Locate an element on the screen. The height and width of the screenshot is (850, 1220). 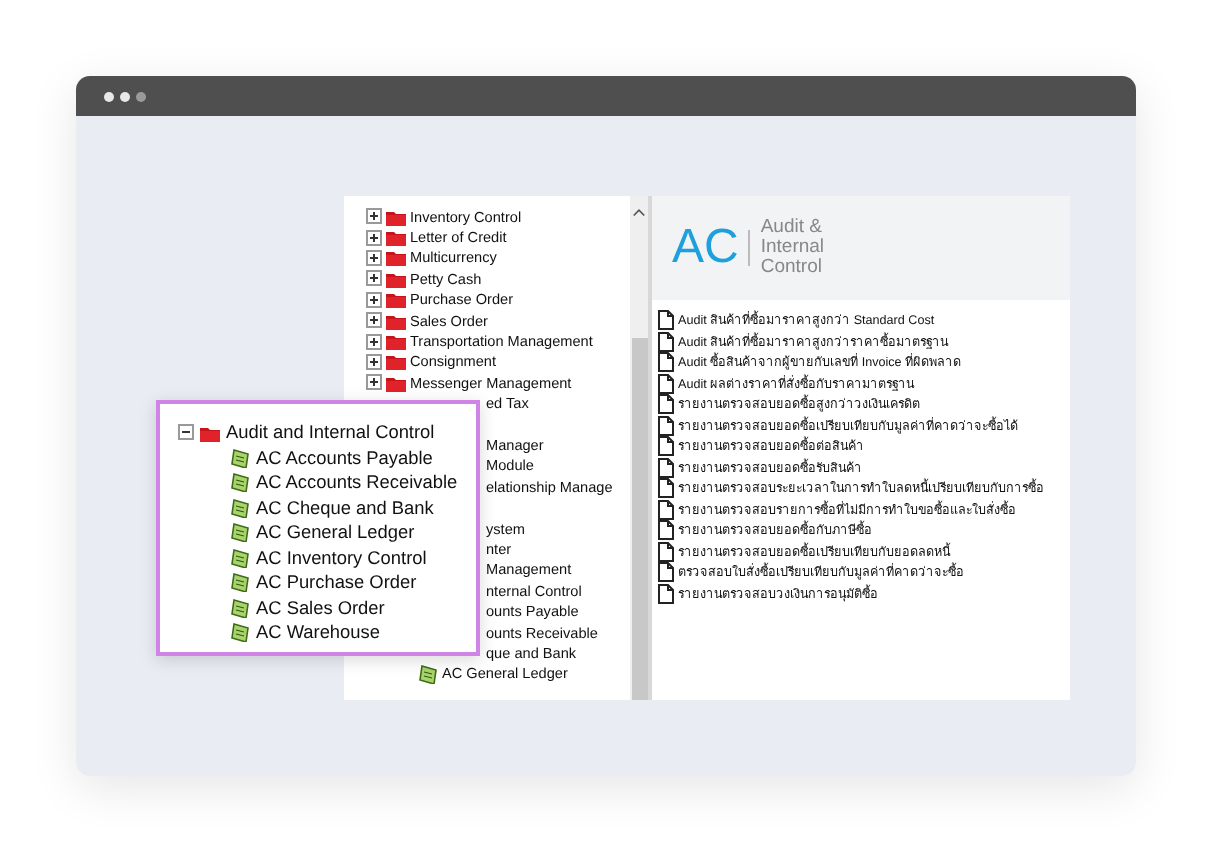
tree-item: AC Accounts Payable is located at coordinates (344, 457).